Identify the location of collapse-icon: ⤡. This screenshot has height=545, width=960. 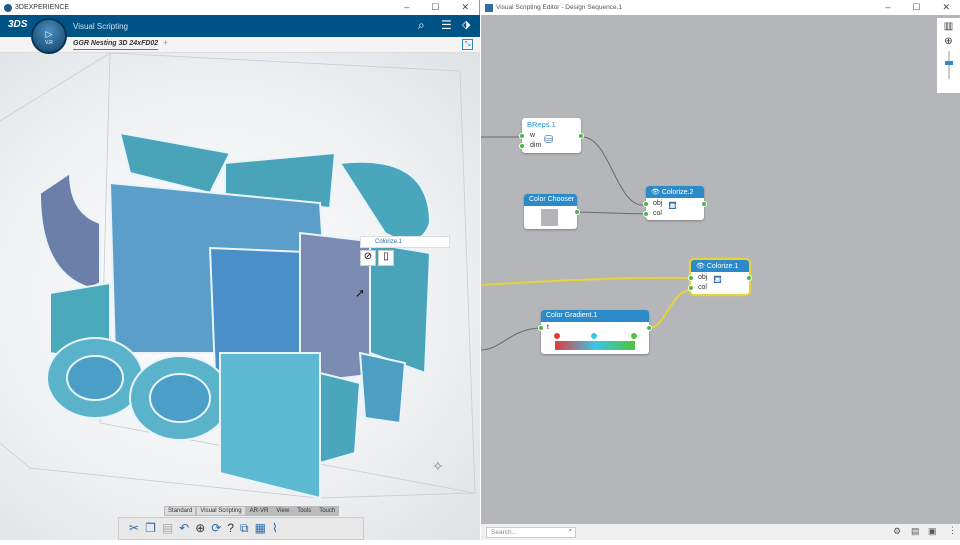
(467, 44).